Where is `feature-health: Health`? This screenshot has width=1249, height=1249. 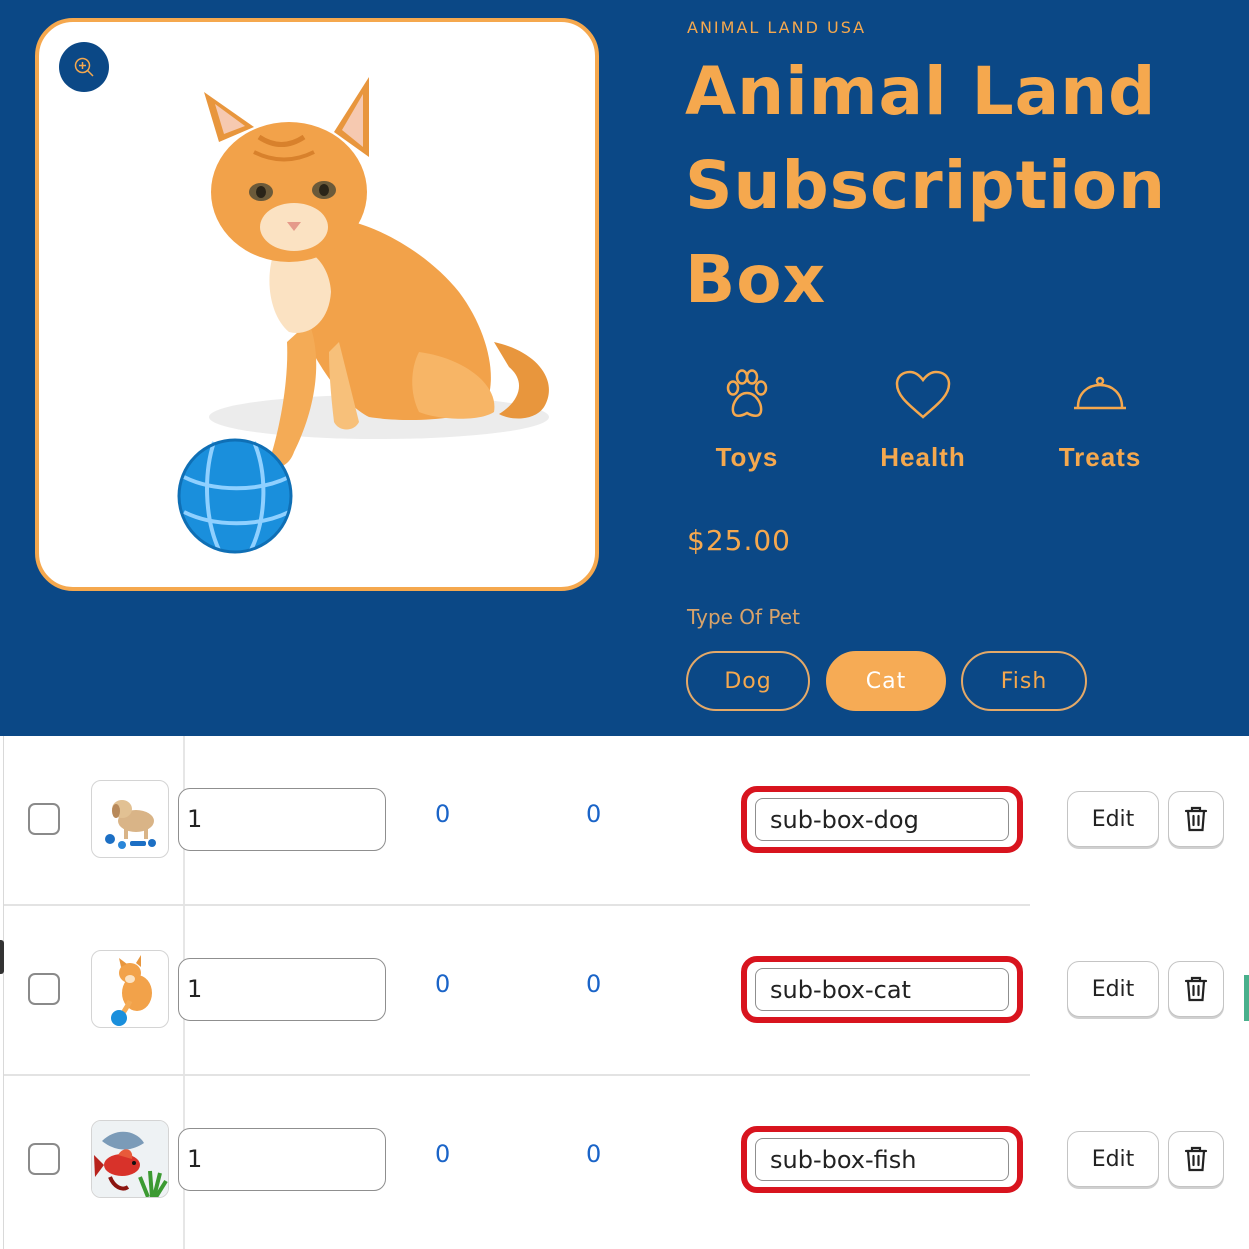
feature-health: Health is located at coordinates (923, 417).